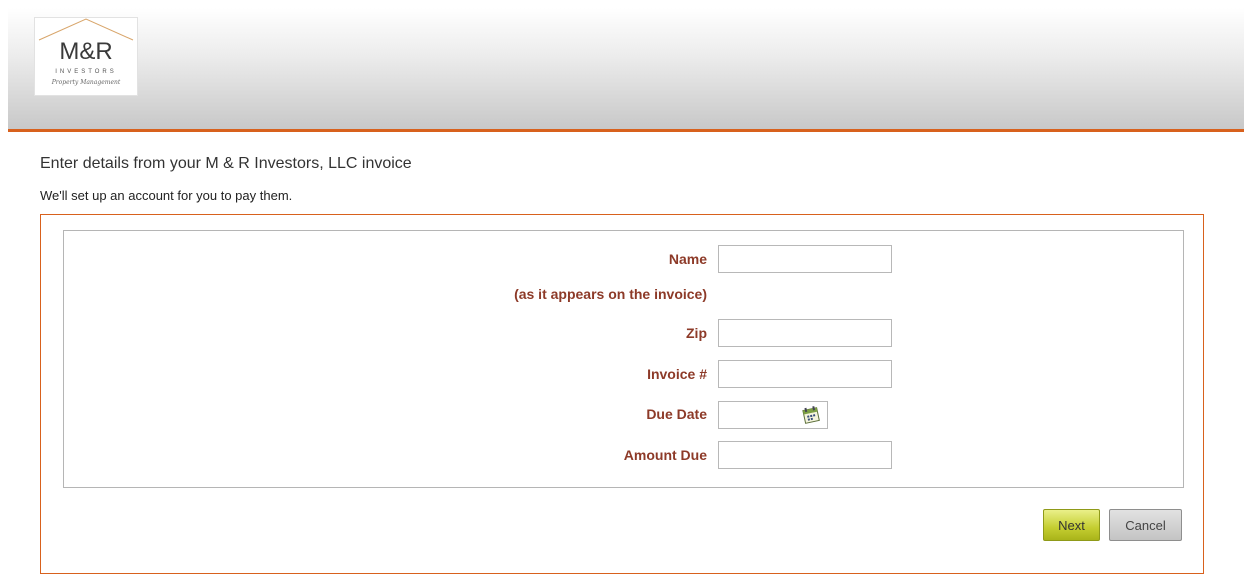 The image size is (1244, 574). Describe the element at coordinates (805, 333) in the screenshot. I see `zip-input` at that location.